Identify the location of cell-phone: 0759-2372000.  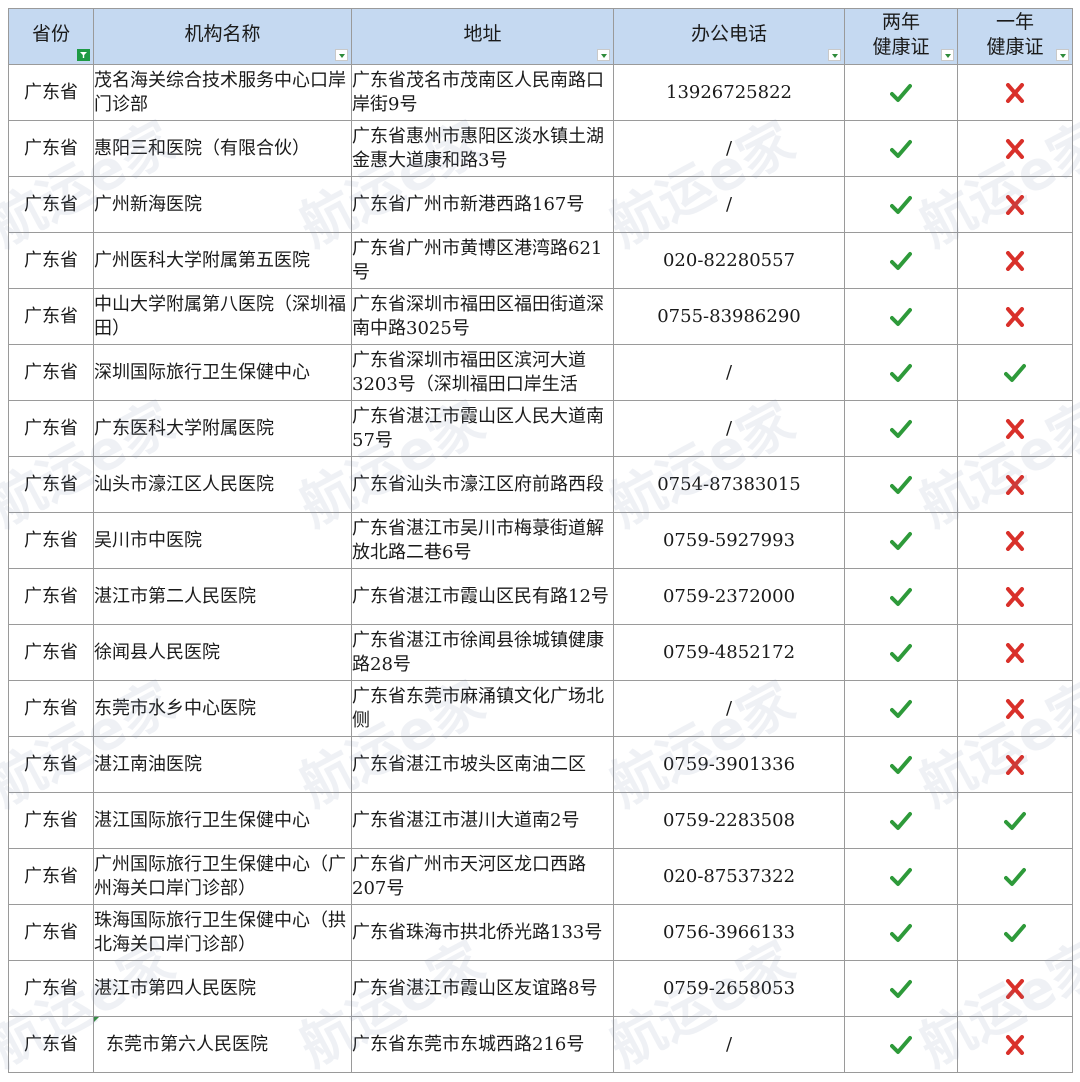
(729, 596).